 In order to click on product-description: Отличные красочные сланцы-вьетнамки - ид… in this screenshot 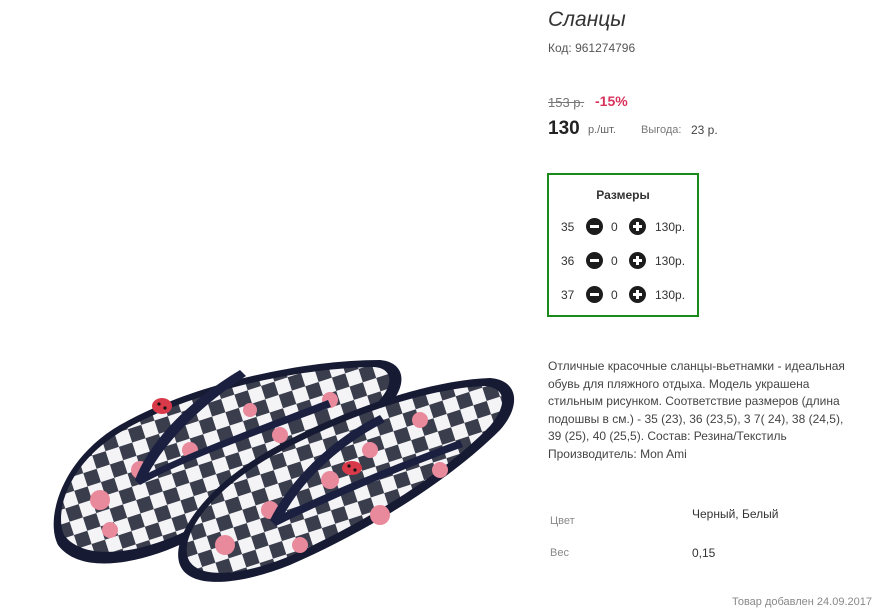, I will do `click(696, 410)`.